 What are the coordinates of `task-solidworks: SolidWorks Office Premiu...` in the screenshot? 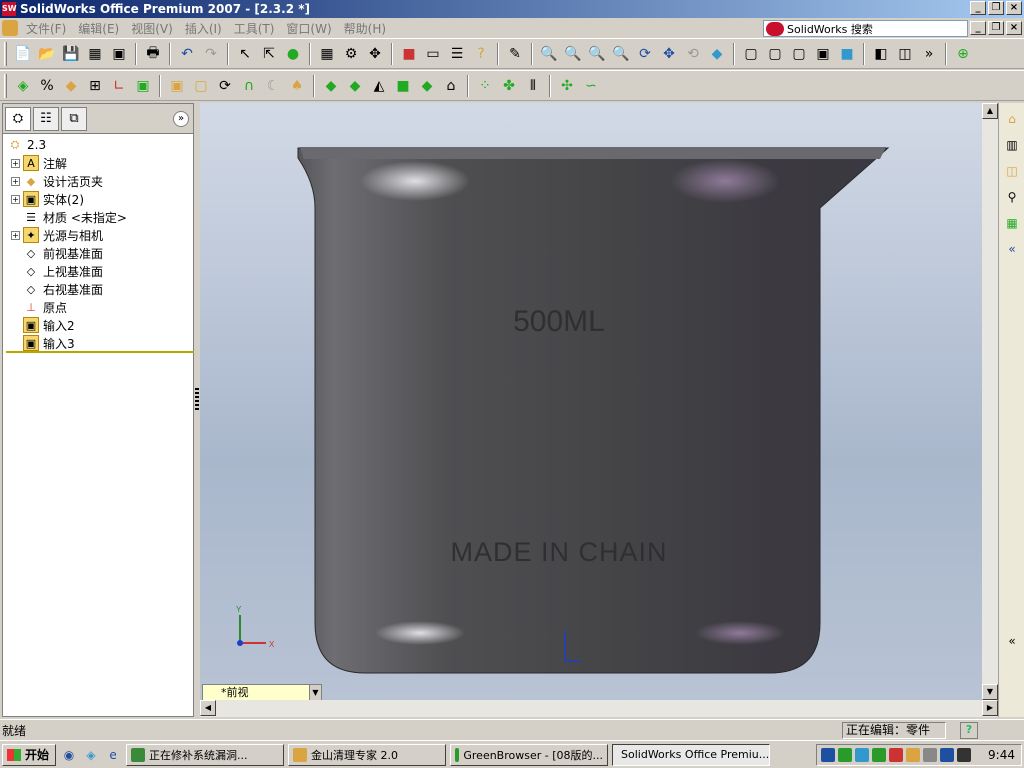 It's located at (691, 754).